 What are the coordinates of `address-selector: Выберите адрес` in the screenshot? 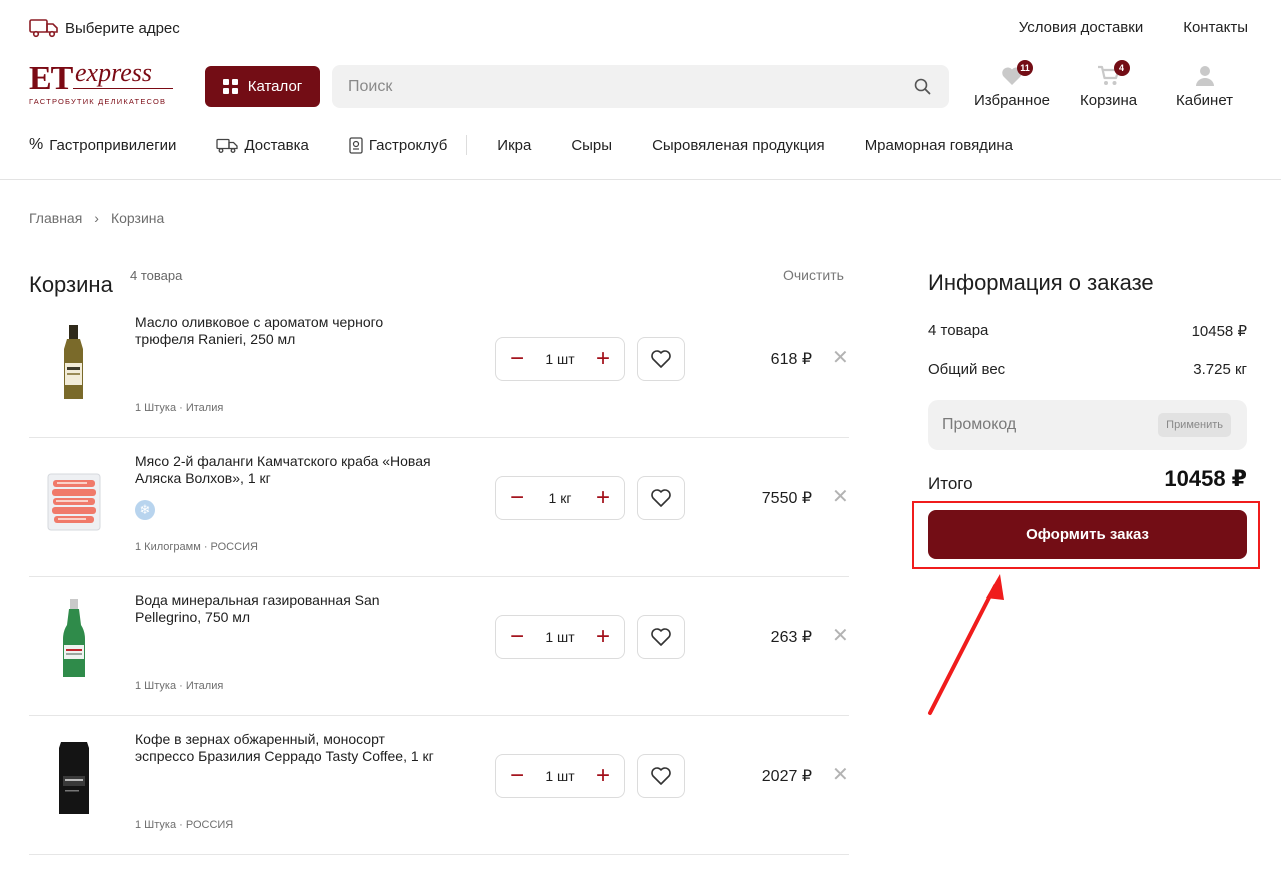 It's located at (104, 28).